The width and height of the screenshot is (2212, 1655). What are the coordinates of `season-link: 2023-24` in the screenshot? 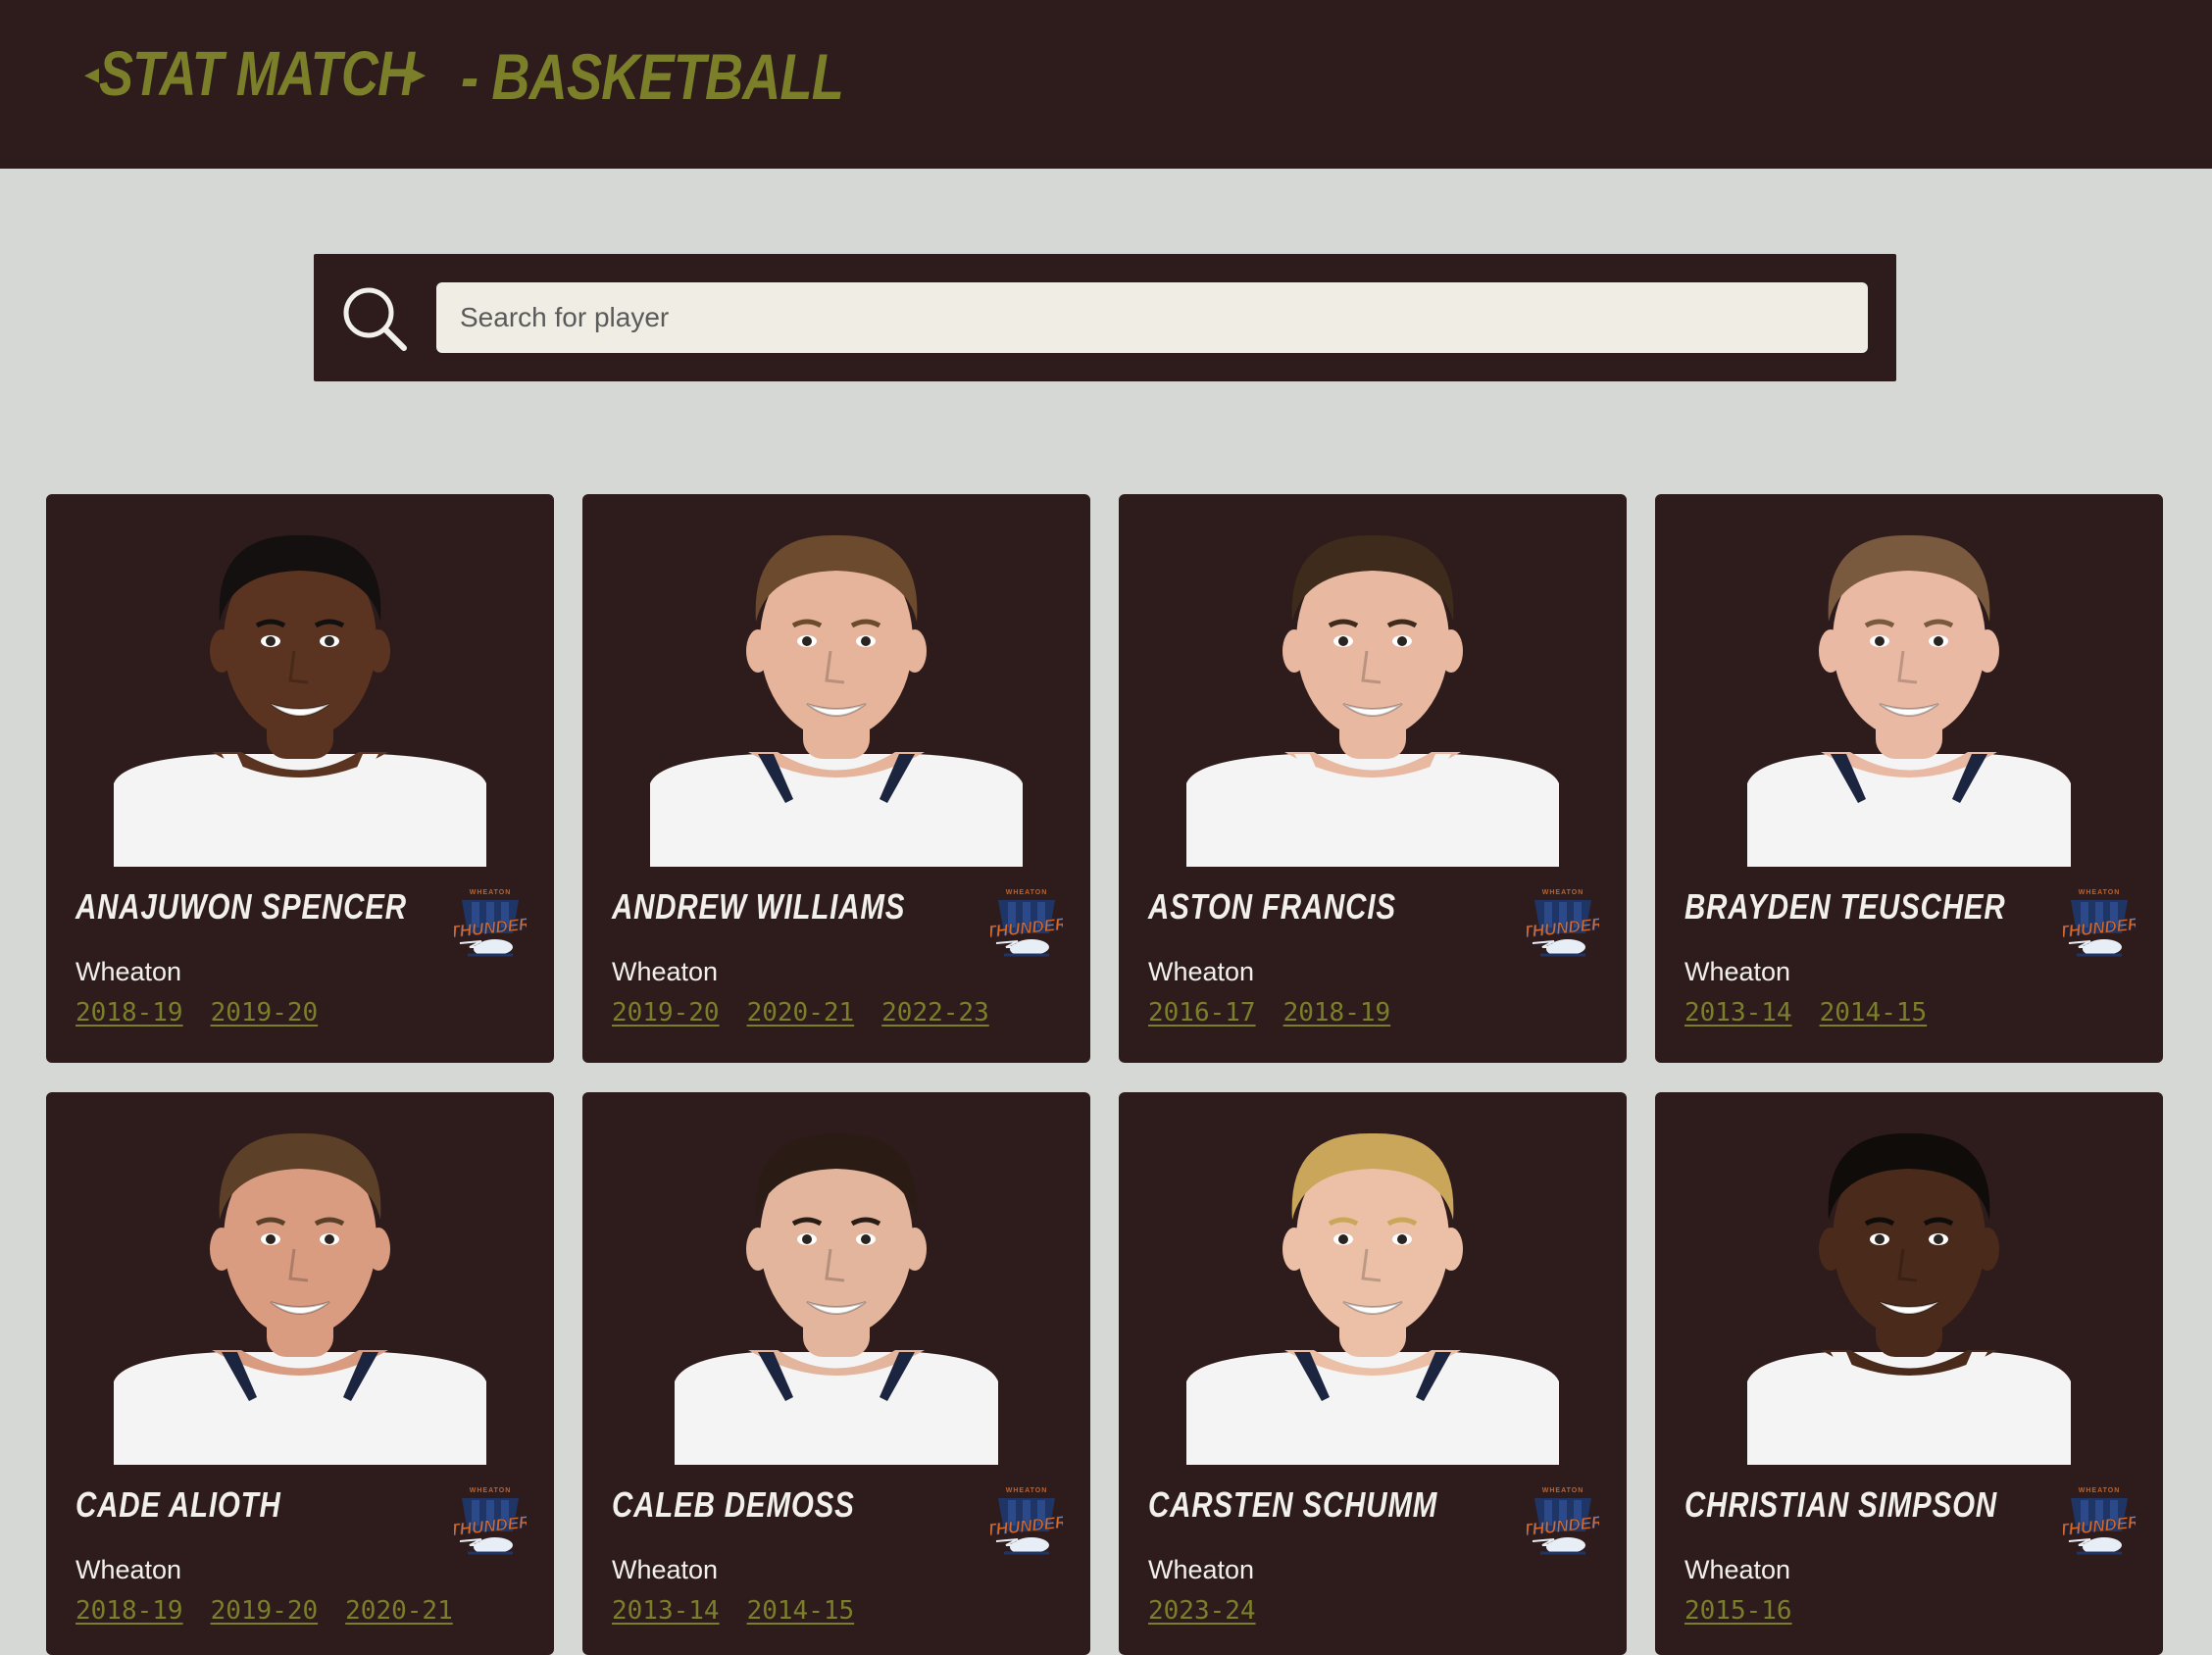 It's located at (1202, 1611).